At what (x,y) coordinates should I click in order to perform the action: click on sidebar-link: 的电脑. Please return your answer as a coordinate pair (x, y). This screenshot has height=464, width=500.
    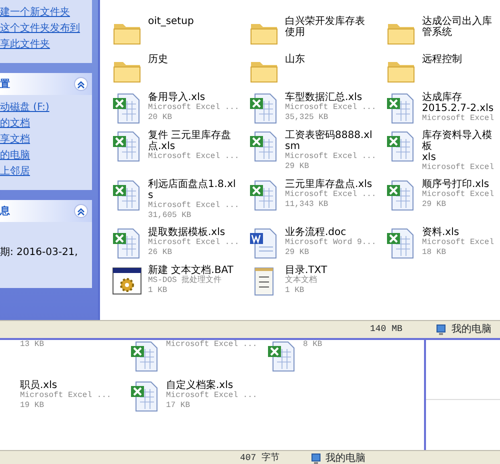
    Looking at the image, I should click on (46, 156).